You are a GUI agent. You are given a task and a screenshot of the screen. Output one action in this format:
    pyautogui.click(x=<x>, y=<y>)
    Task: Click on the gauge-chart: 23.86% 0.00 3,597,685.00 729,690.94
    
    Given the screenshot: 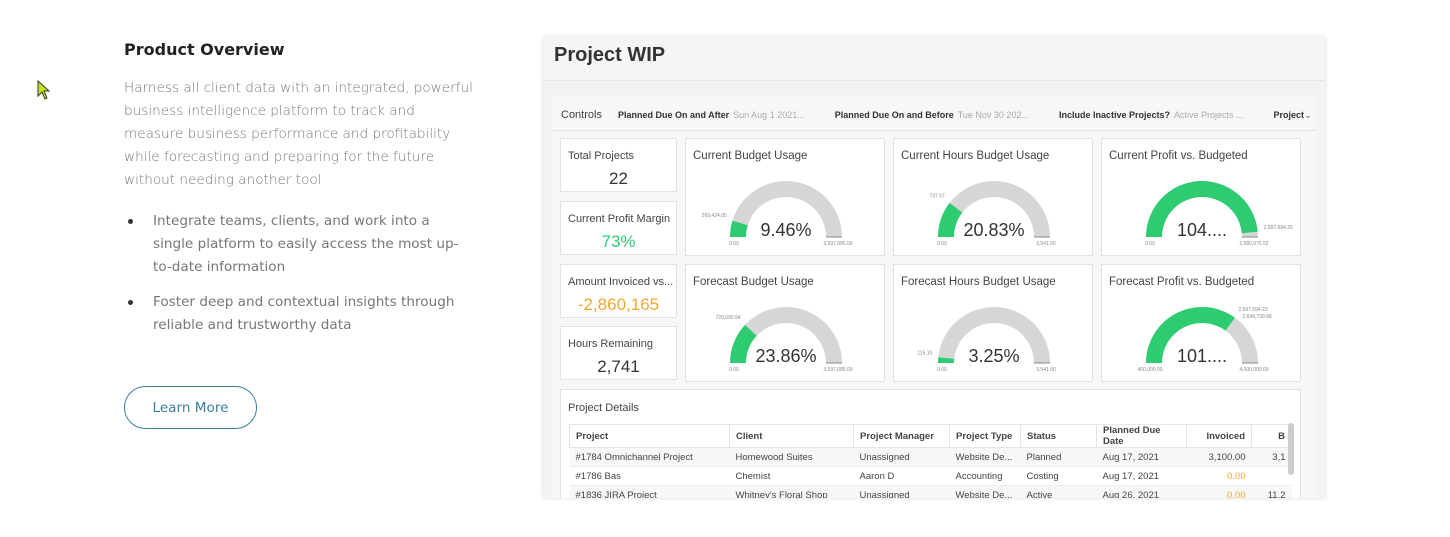 What is the action you would take?
    pyautogui.click(x=784, y=340)
    